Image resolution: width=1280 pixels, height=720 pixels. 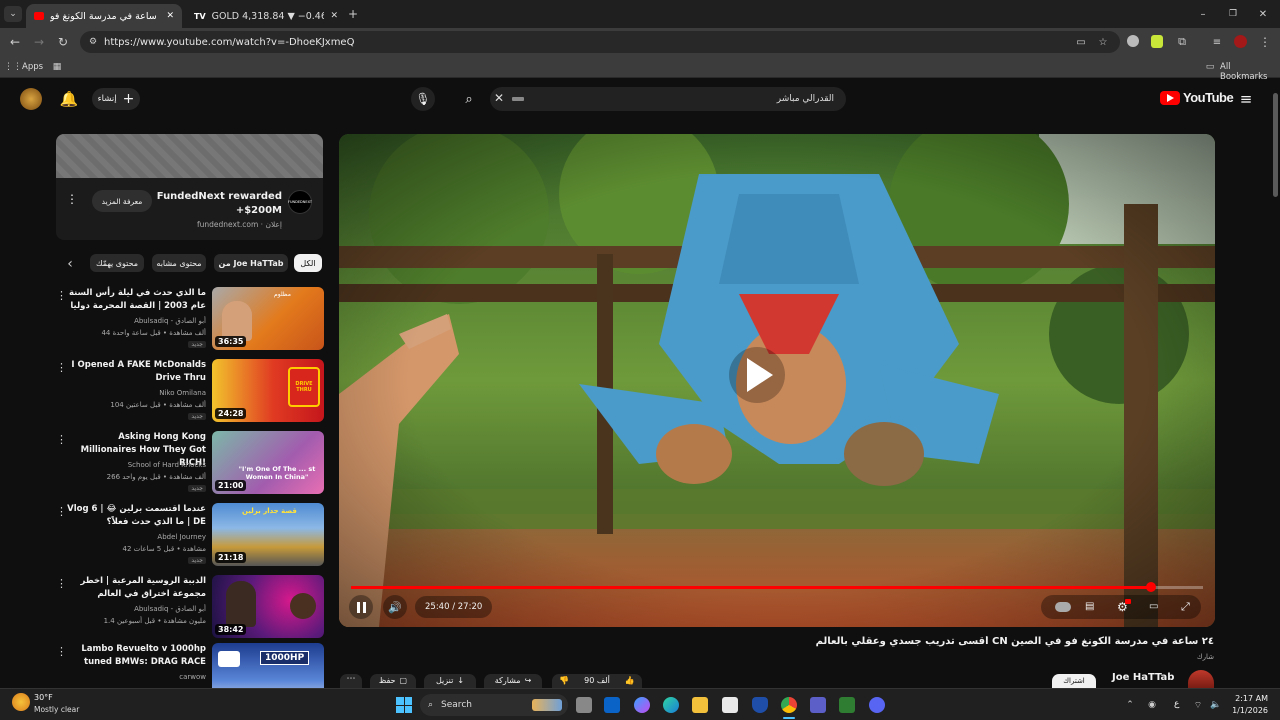 What do you see at coordinates (818, 705) in the screenshot?
I see `teams-icon` at bounding box center [818, 705].